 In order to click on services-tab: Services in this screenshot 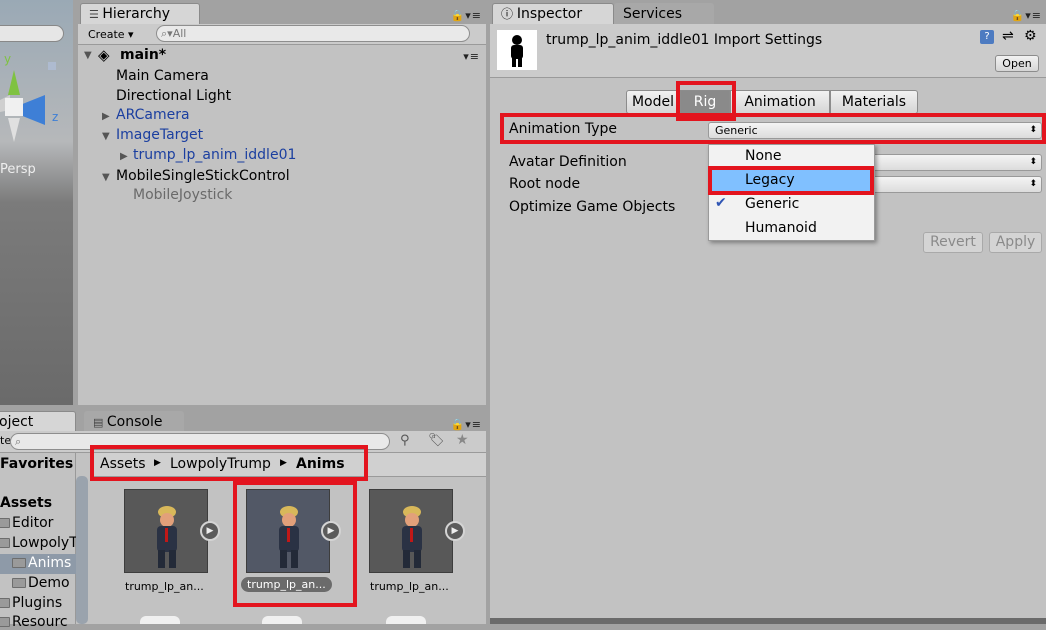, I will do `click(664, 13)`.